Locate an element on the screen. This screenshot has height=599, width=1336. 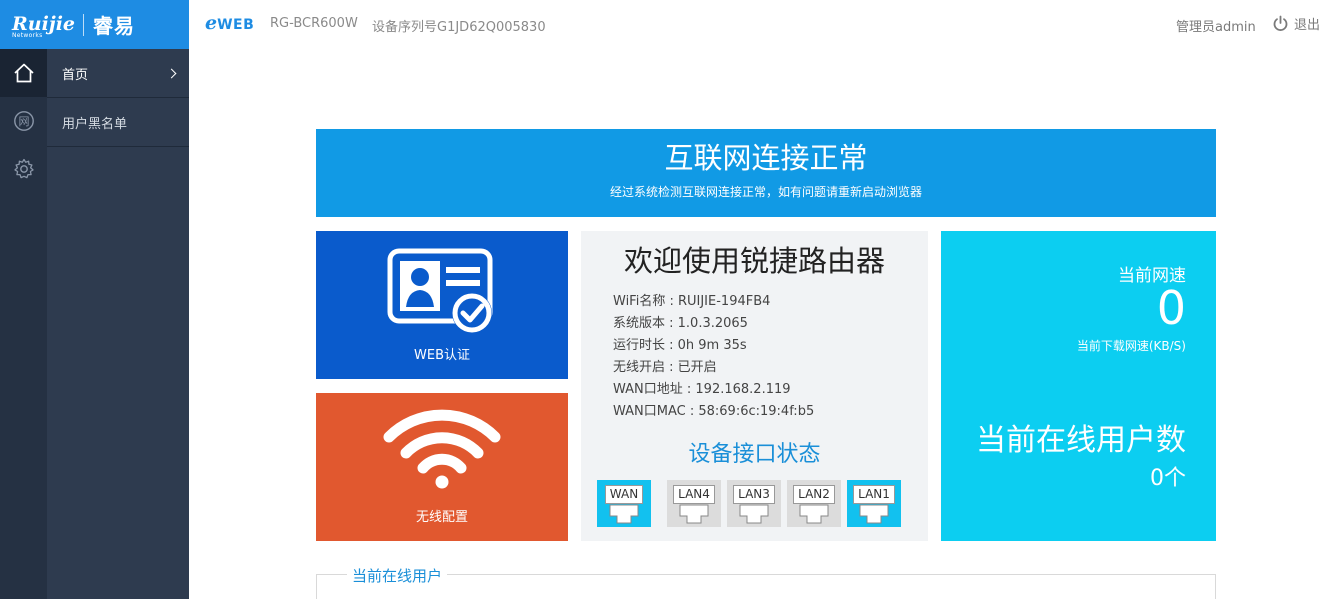
port-label: LAN1 is located at coordinates (874, 494).